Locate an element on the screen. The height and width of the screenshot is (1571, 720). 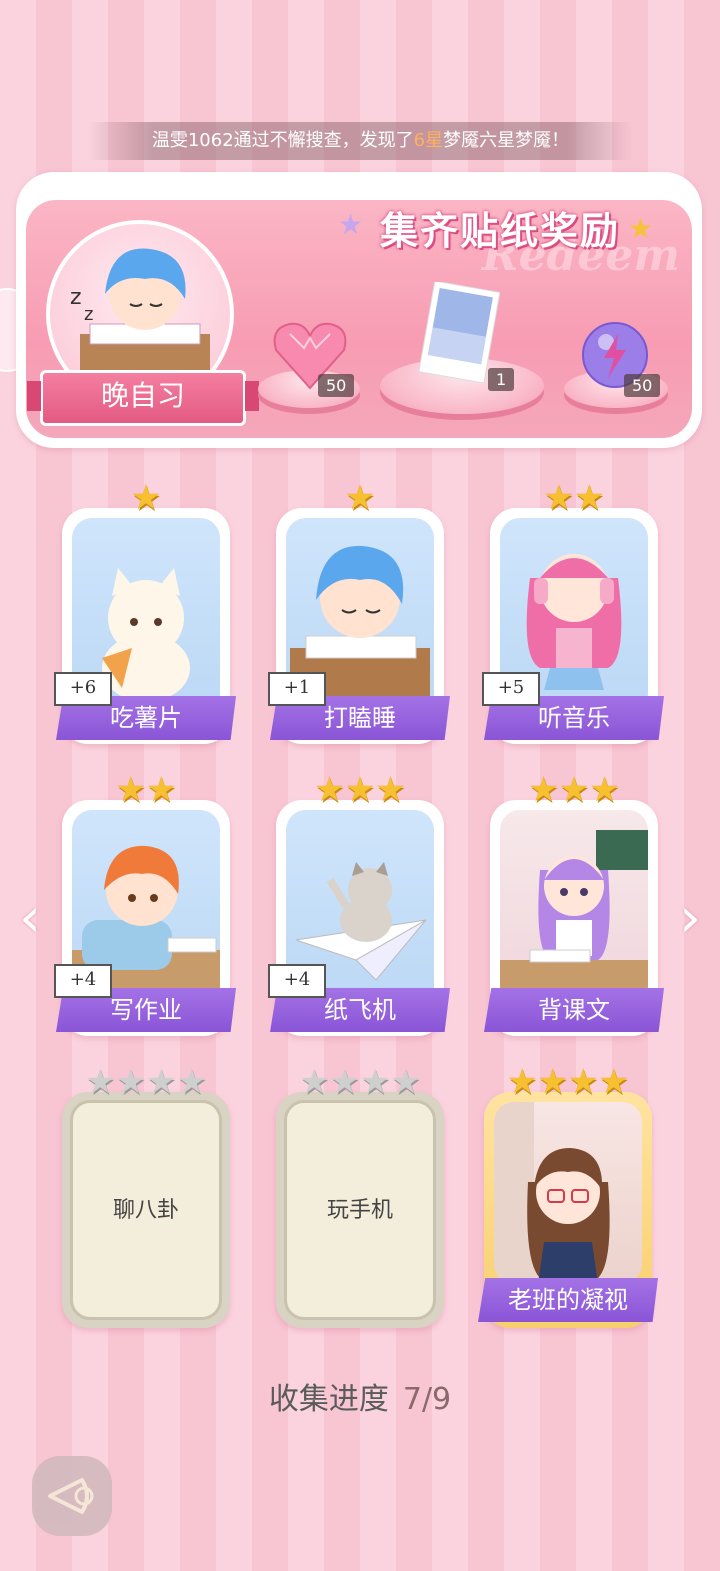
progress-value: 7/9 is located at coordinates (427, 1399).